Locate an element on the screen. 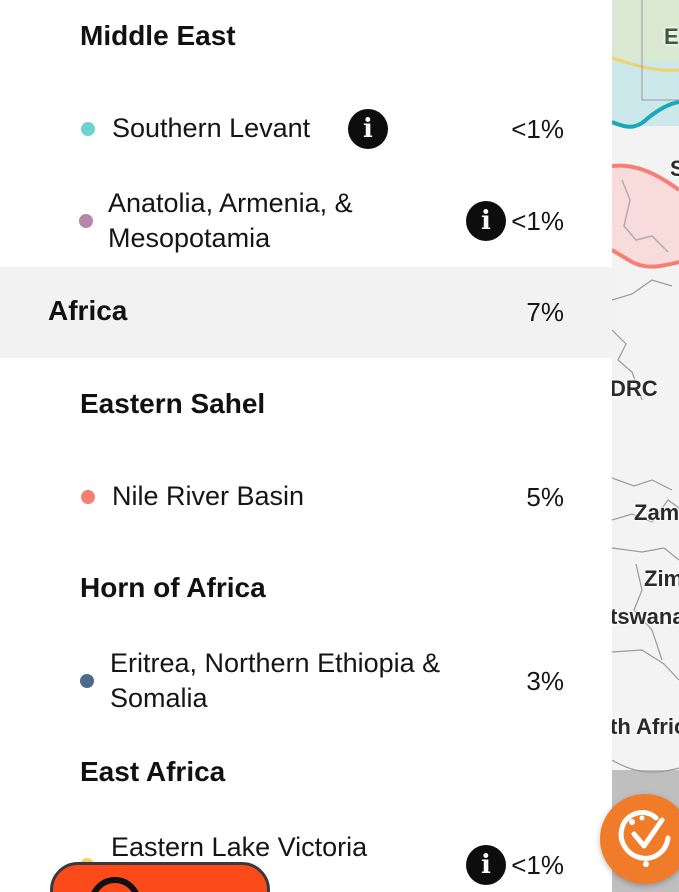 This screenshot has height=892, width=679. region-percent: 3% is located at coordinates (545, 681).